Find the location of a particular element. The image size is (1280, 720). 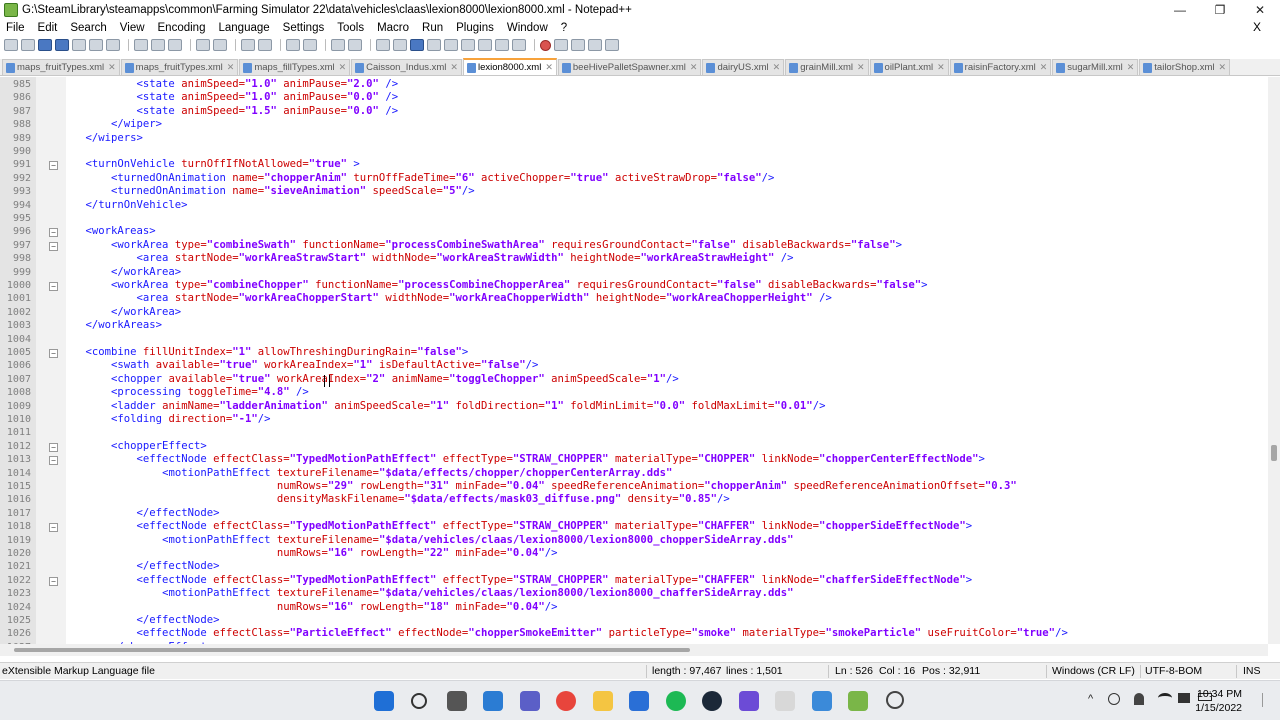

code-line: 1025 </effectNode> is located at coordinates (634, 620).